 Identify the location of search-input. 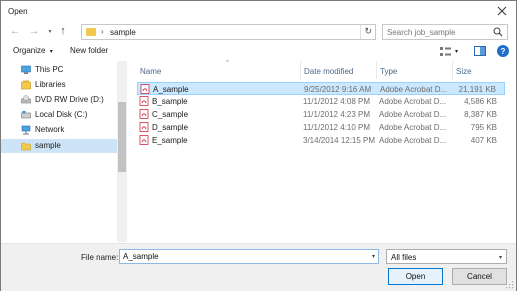
(439, 32).